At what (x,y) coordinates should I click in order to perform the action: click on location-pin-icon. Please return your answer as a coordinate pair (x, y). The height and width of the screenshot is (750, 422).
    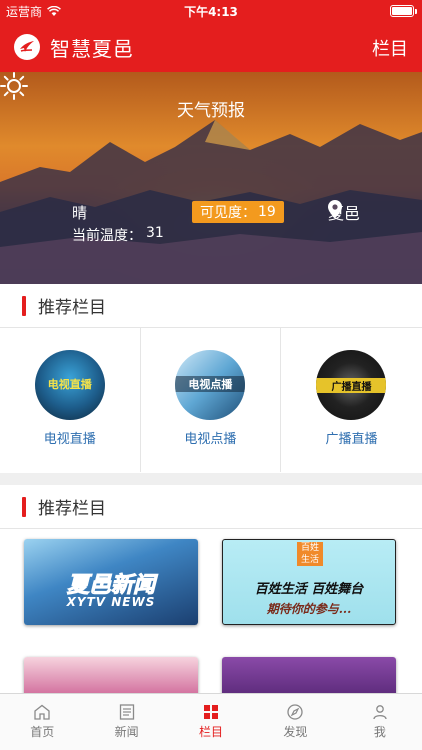
    Looking at the image, I should click on (335, 209).